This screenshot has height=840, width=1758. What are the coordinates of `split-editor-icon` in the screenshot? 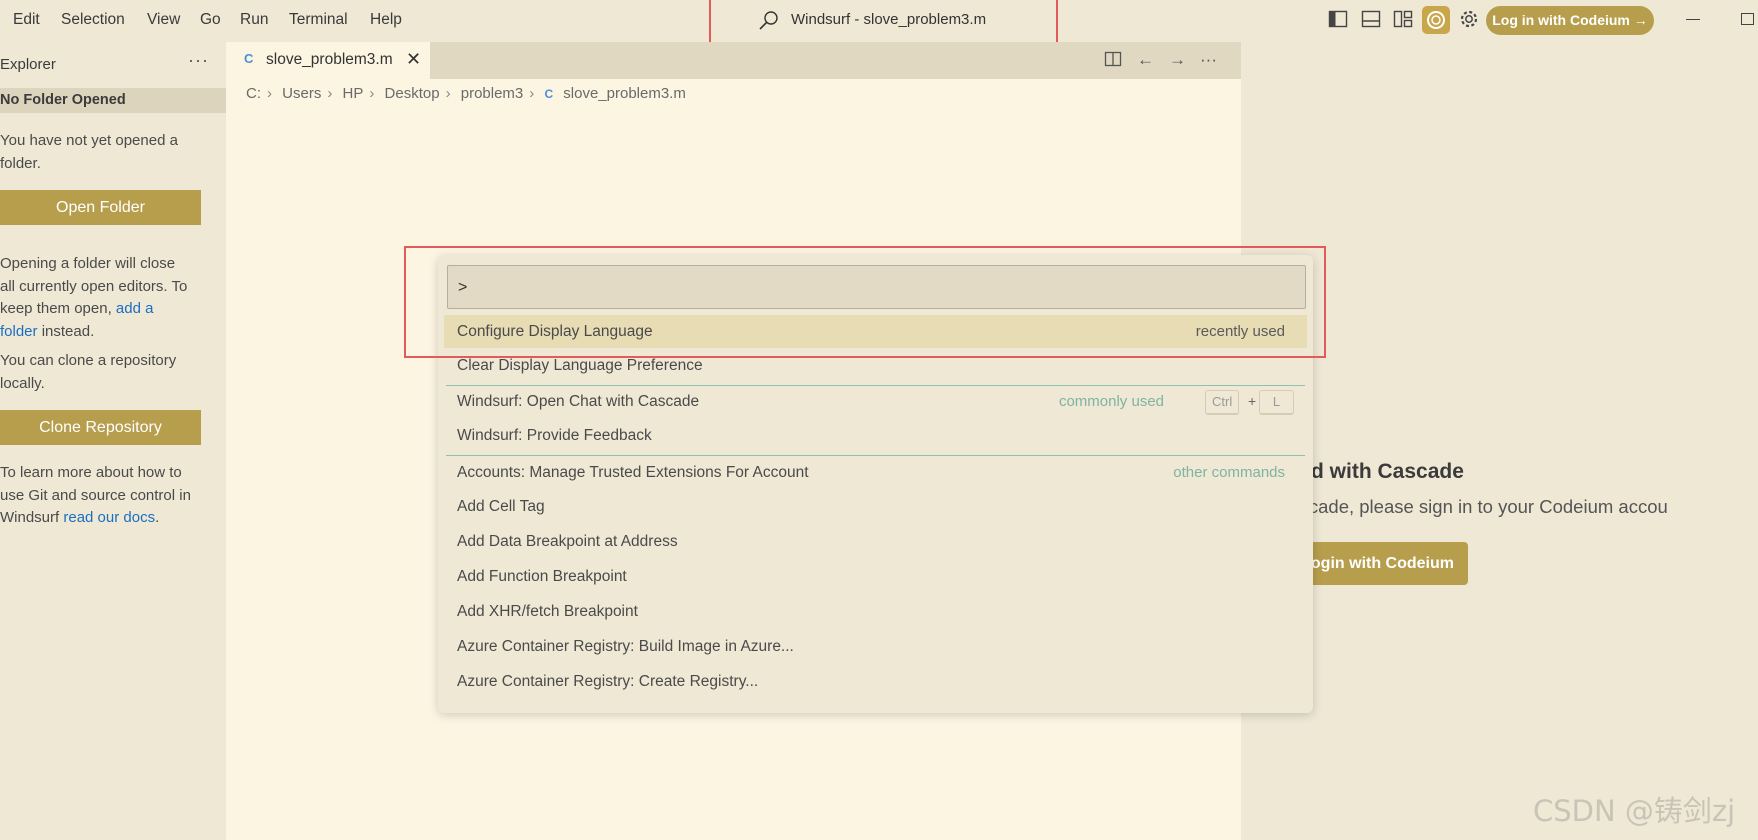 It's located at (1113, 61).